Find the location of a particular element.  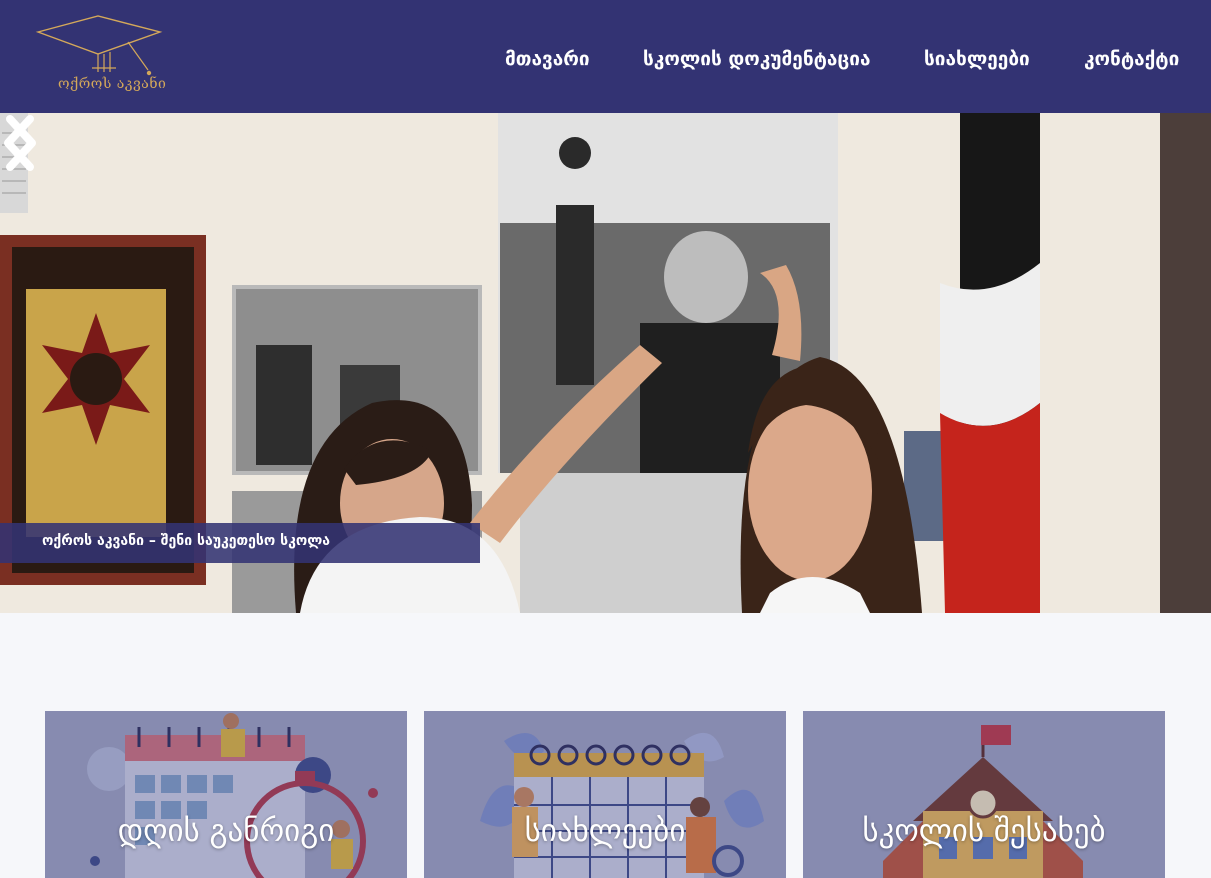

card-about-school: სკოლის შესახებ is located at coordinates (984, 794).